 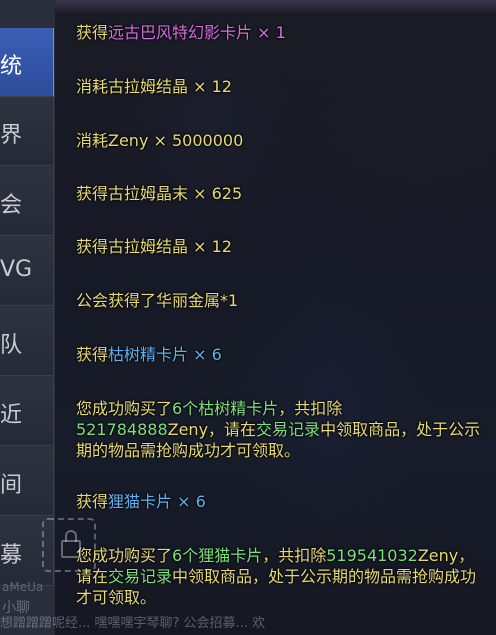 What do you see at coordinates (278, 246) in the screenshot?
I see `chat-message: 获得古拉姆结晶 × 12` at bounding box center [278, 246].